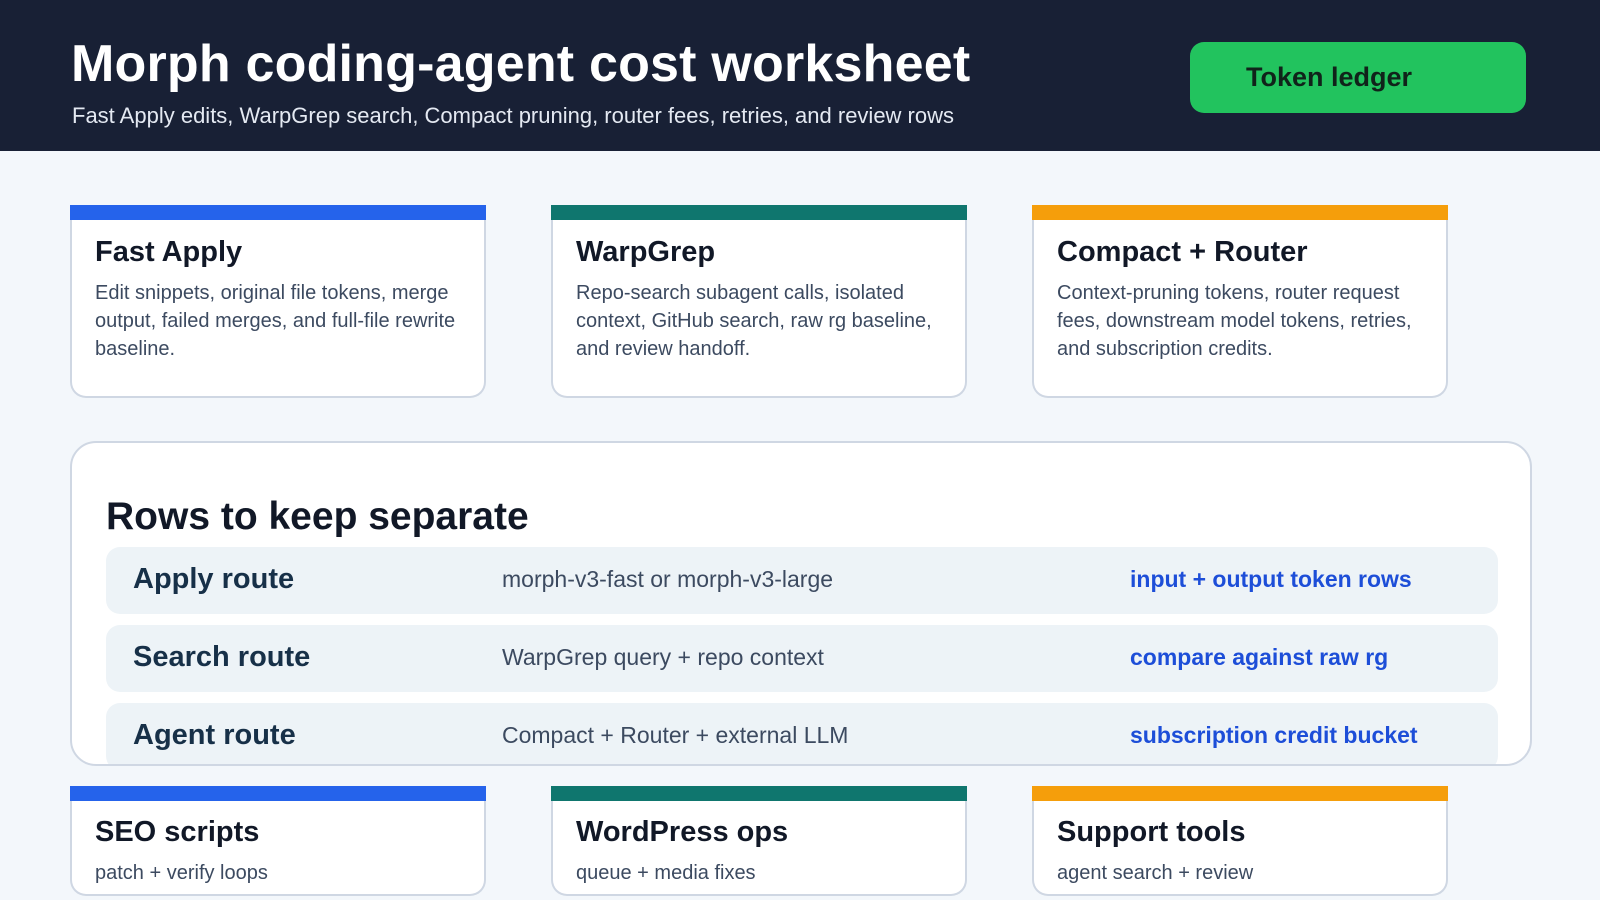 The width and height of the screenshot is (1600, 900). What do you see at coordinates (675, 735) in the screenshot?
I see `row-description: Compact + Router + external LLM` at bounding box center [675, 735].